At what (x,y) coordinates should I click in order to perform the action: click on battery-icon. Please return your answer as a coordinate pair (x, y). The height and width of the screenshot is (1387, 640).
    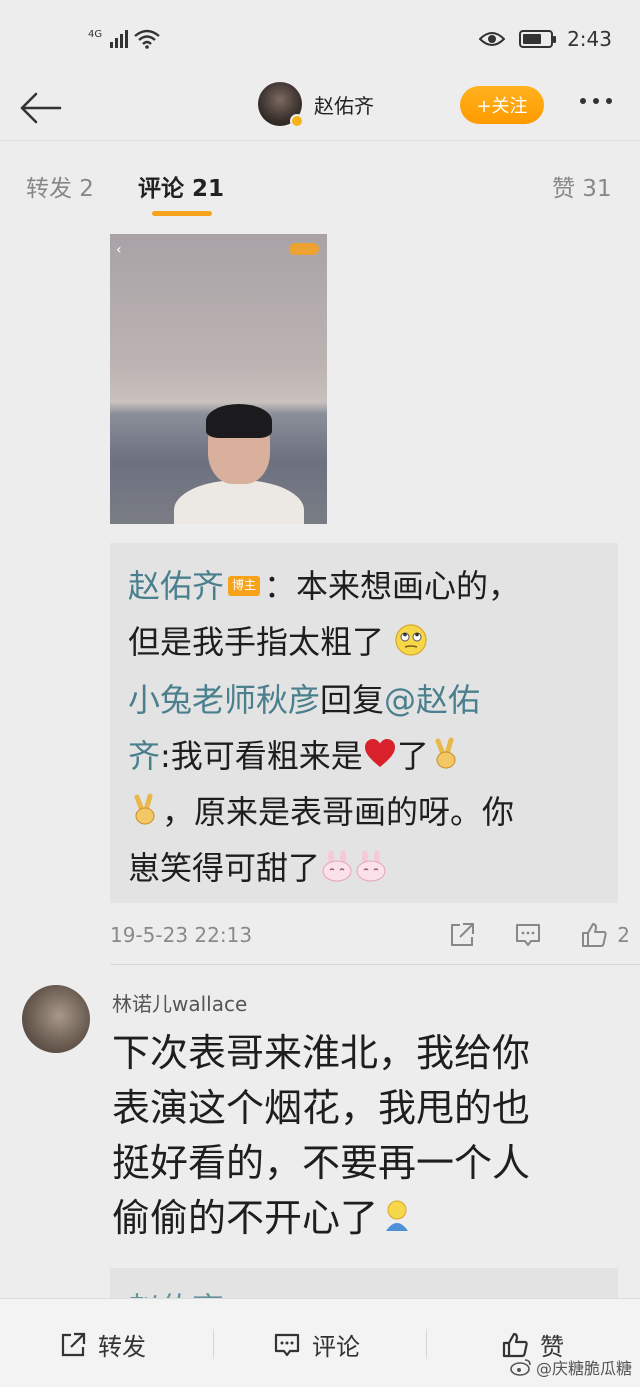
    Looking at the image, I should click on (538, 39).